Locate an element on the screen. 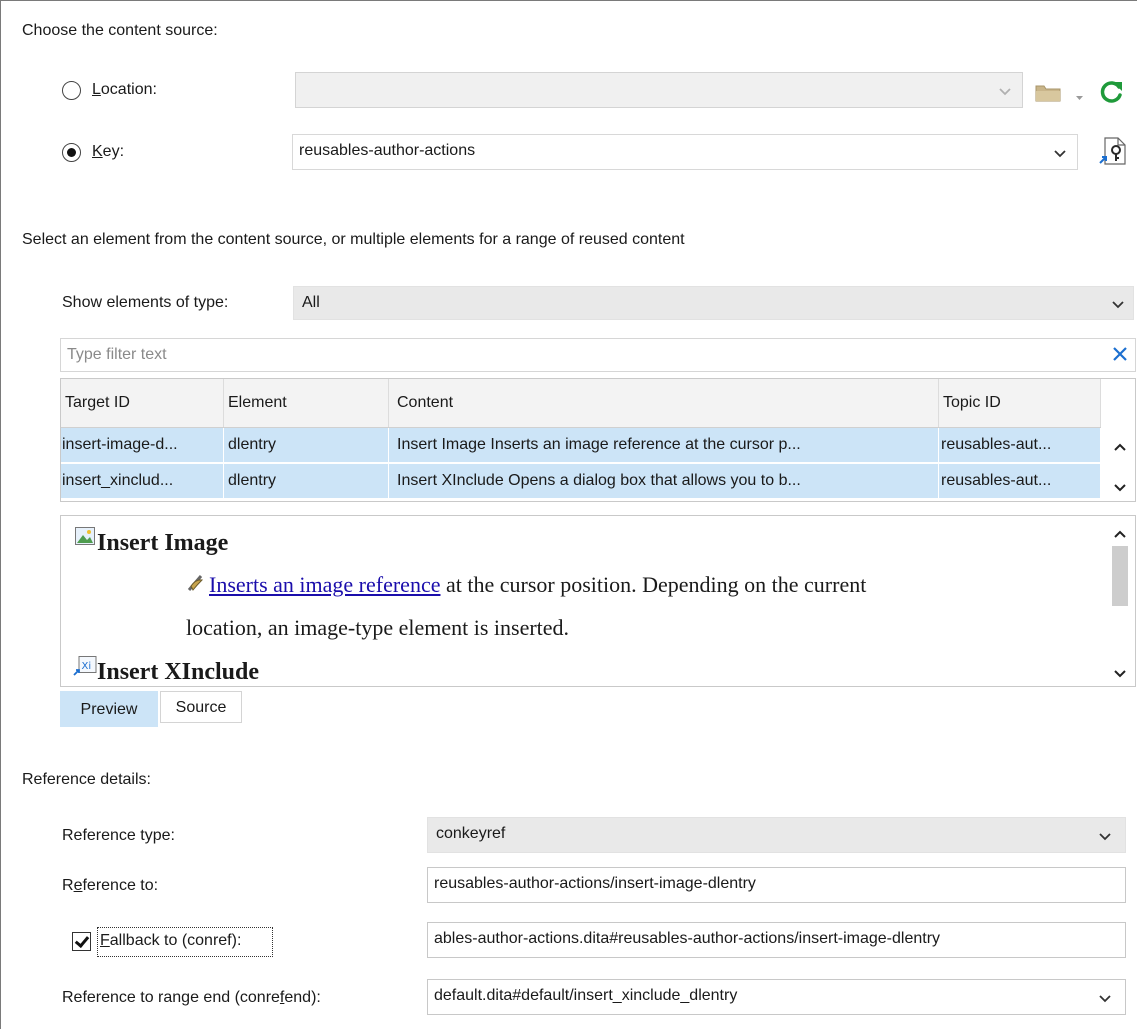  content-source-heading: Choose the content source: is located at coordinates (120, 30).